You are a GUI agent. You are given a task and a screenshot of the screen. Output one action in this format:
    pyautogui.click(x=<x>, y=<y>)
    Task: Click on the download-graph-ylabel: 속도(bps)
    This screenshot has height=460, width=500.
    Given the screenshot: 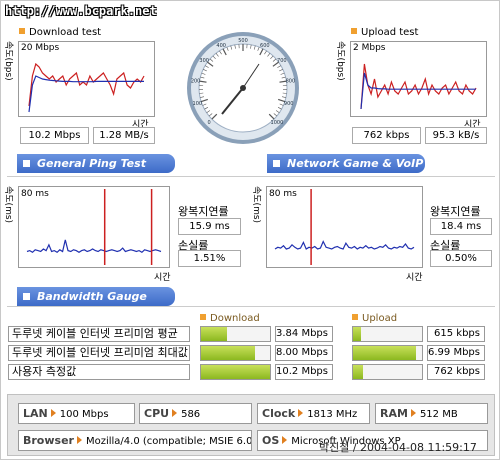 What is the action you would take?
    pyautogui.click(x=8, y=61)
    